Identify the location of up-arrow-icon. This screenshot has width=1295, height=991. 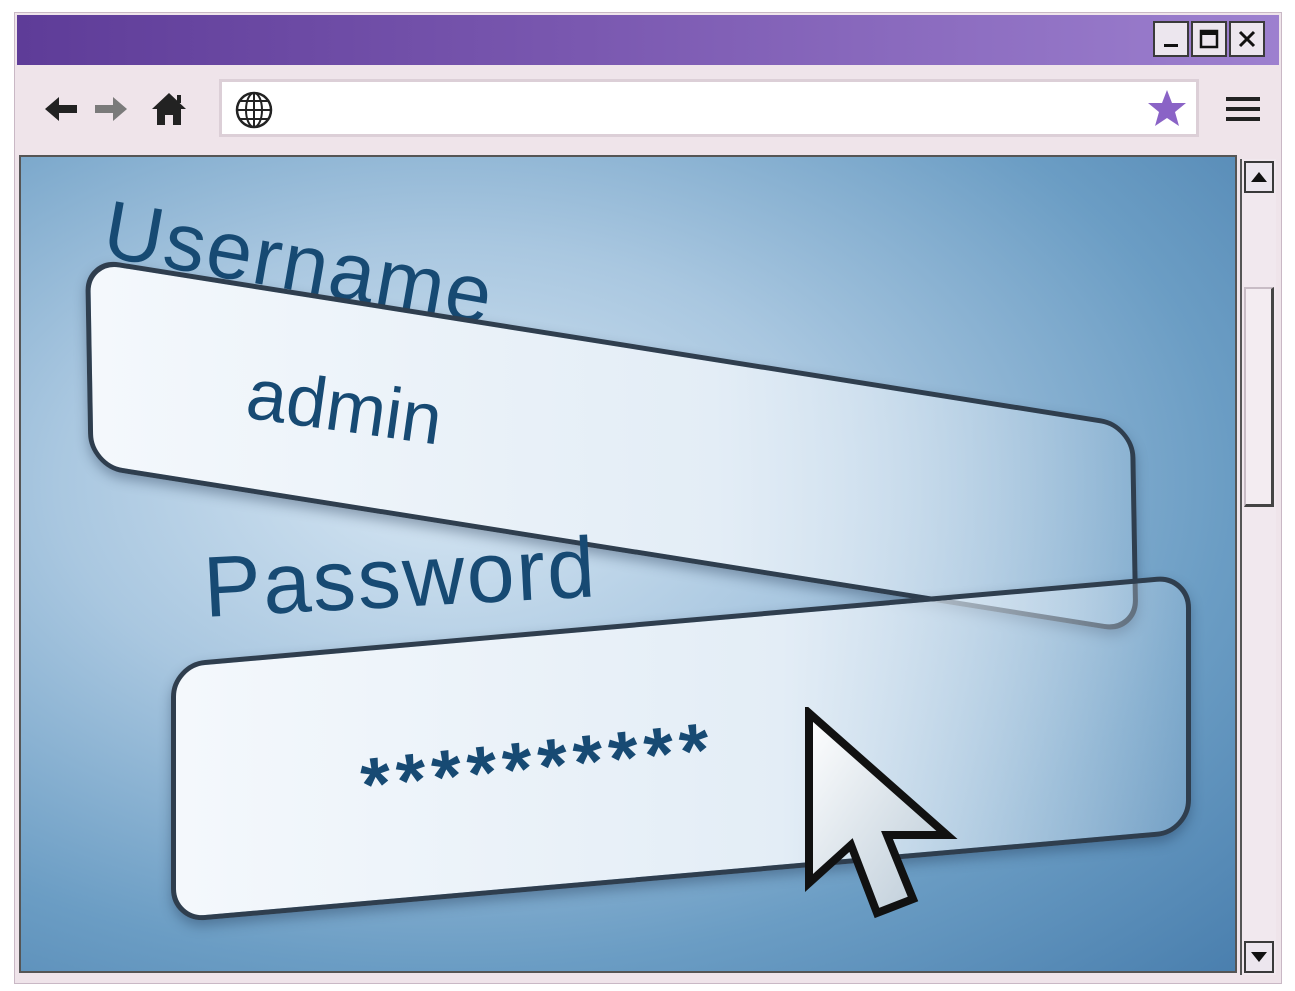
(1259, 177).